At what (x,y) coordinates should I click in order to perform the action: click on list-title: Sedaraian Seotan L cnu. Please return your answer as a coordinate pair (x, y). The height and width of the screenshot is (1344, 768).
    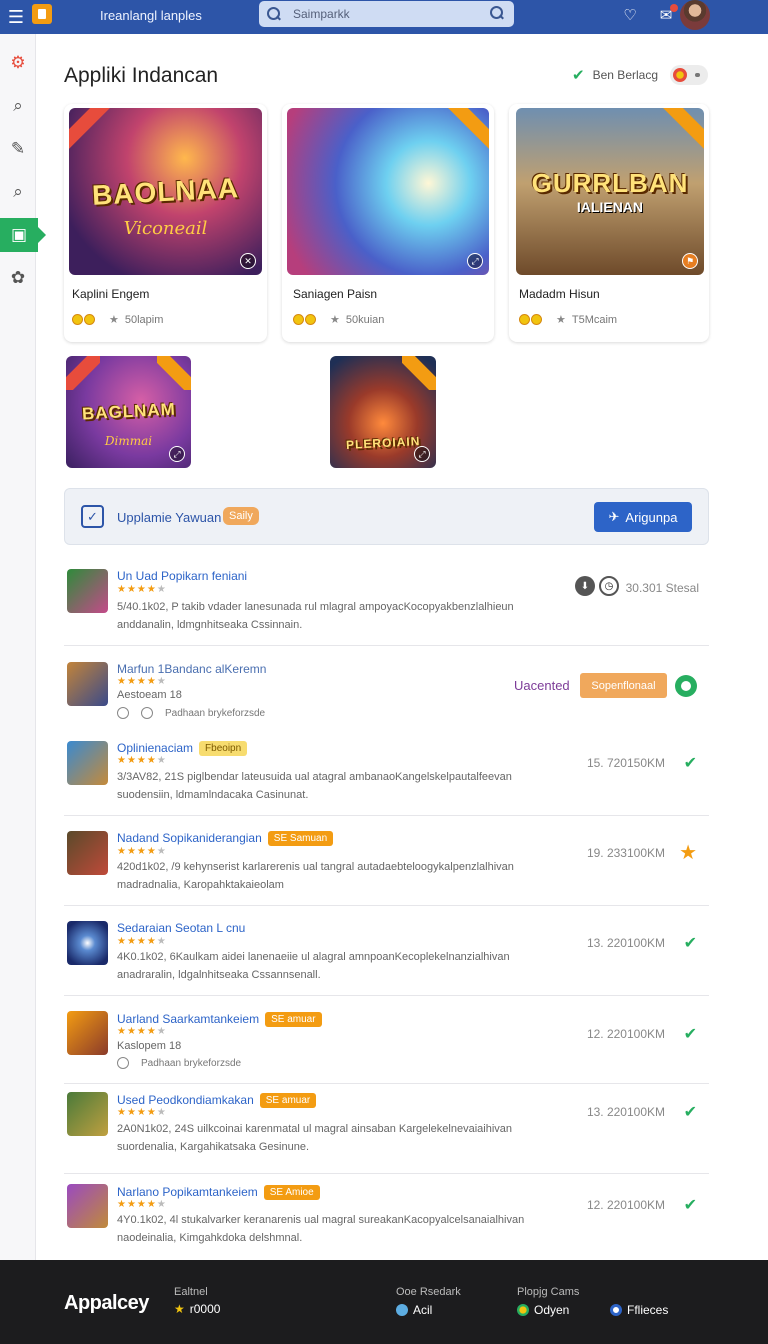
    Looking at the image, I should click on (181, 928).